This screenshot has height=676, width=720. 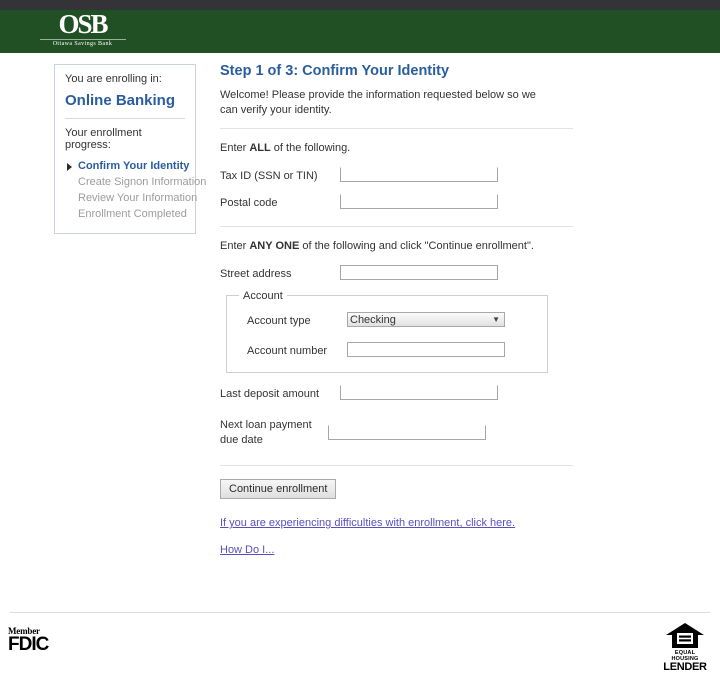 I want to click on continue-enrollment-button: Continue enrollment, so click(x=278, y=489).